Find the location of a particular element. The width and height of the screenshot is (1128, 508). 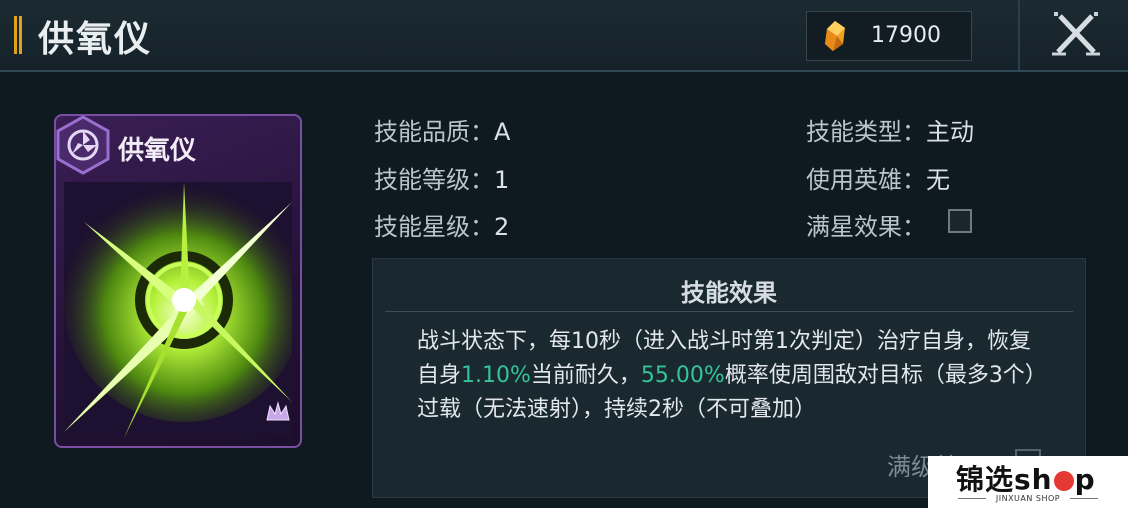

skill-card: 供氧仪 is located at coordinates (178, 281).